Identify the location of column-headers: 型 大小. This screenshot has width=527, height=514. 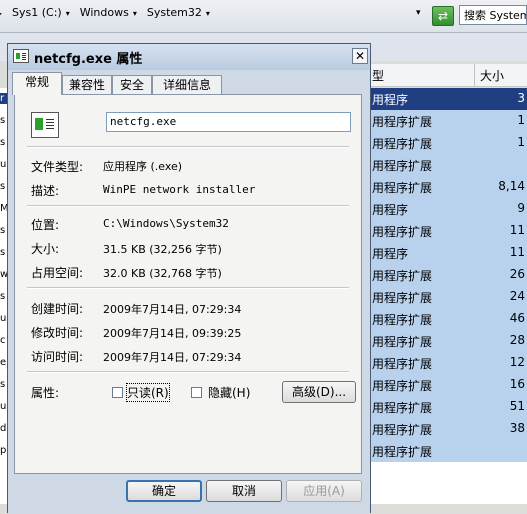
(448, 75).